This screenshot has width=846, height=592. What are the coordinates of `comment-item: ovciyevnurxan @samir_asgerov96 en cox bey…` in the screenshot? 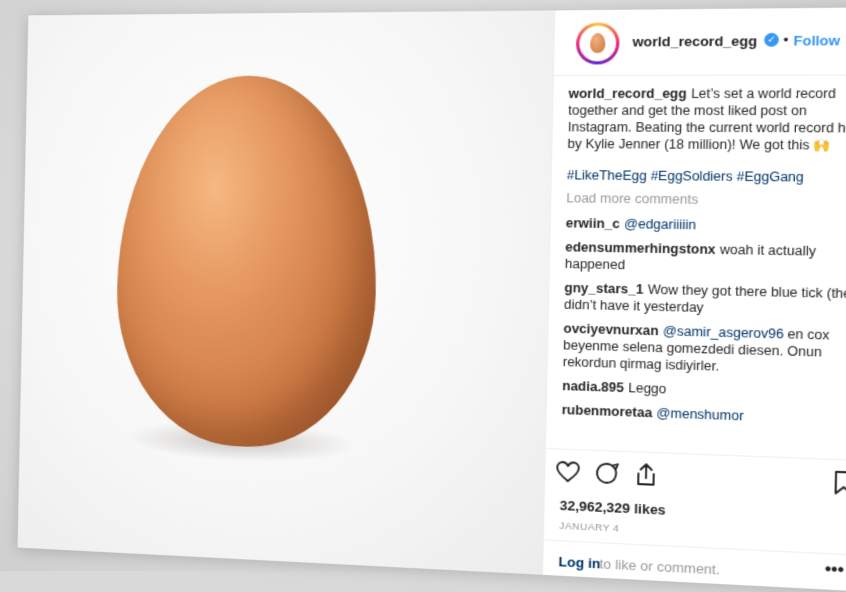 It's located at (704, 349).